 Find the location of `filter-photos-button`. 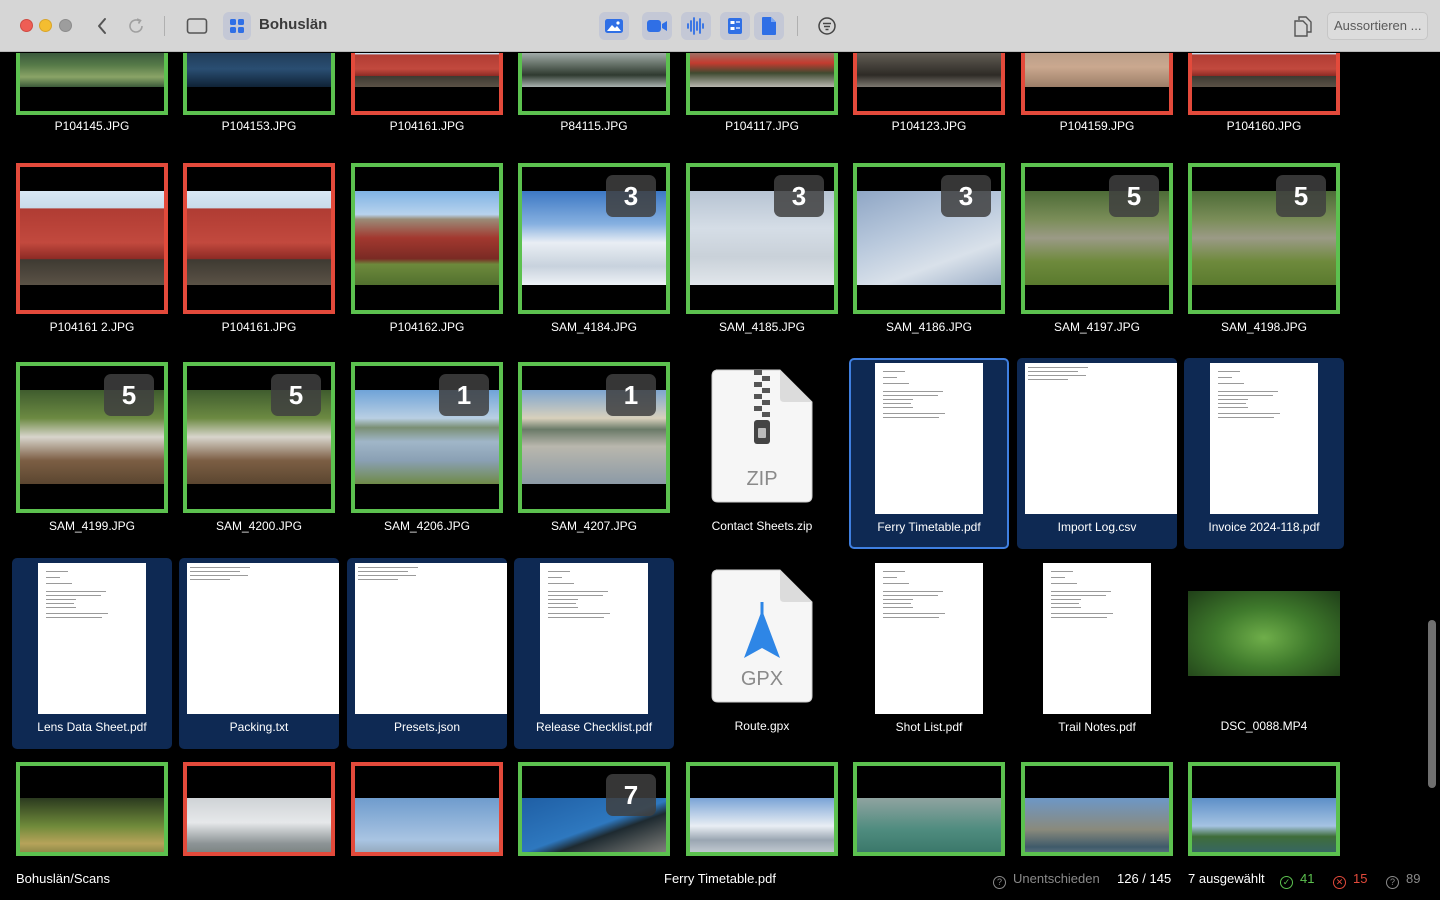

filter-photos-button is located at coordinates (614, 26).